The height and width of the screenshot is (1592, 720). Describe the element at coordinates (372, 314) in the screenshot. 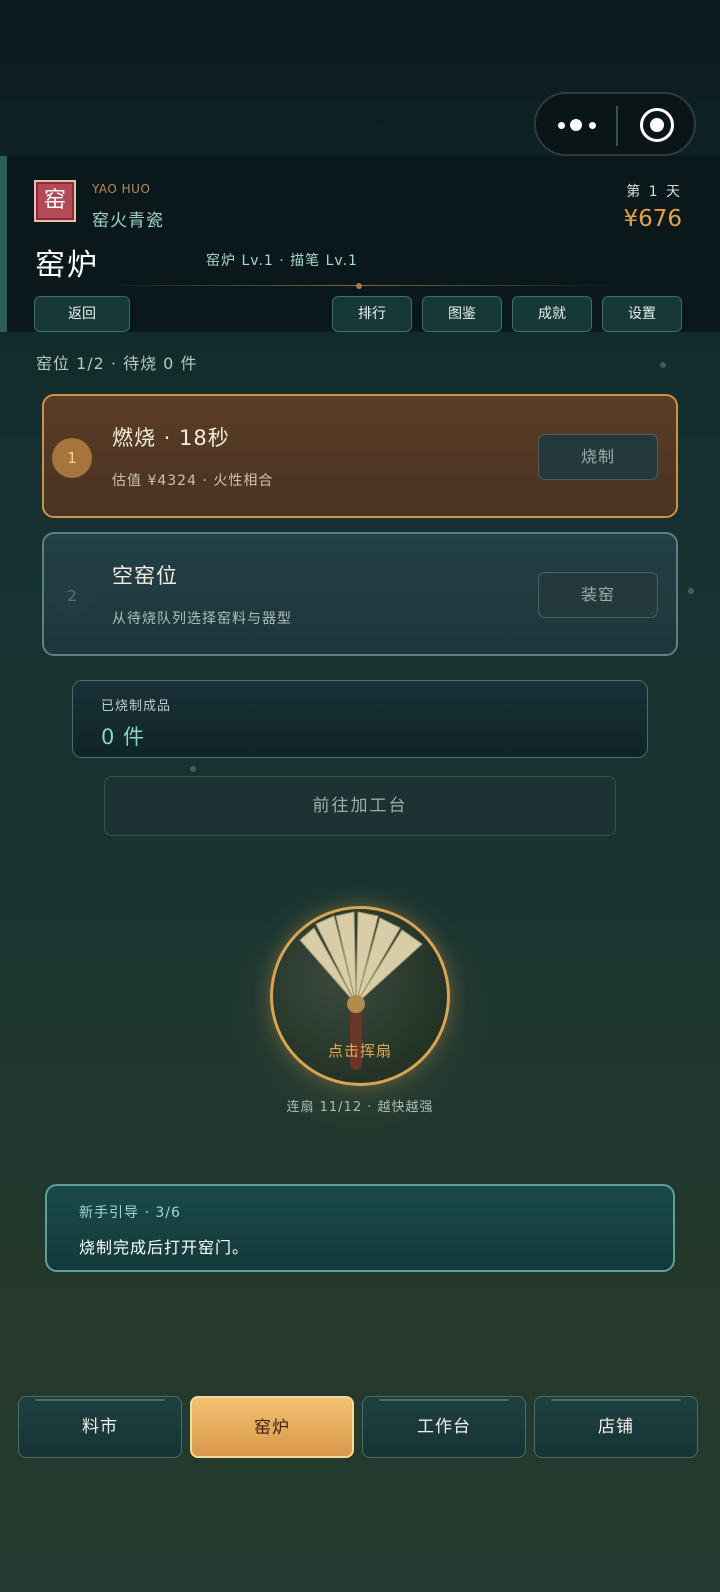

I see `ranking-button: 排行` at that location.